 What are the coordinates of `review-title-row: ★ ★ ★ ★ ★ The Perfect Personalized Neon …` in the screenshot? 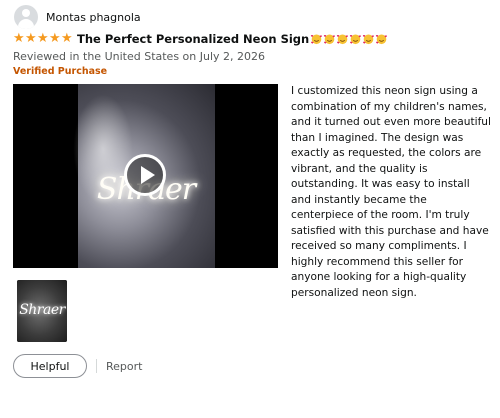 It's located at (200, 39).